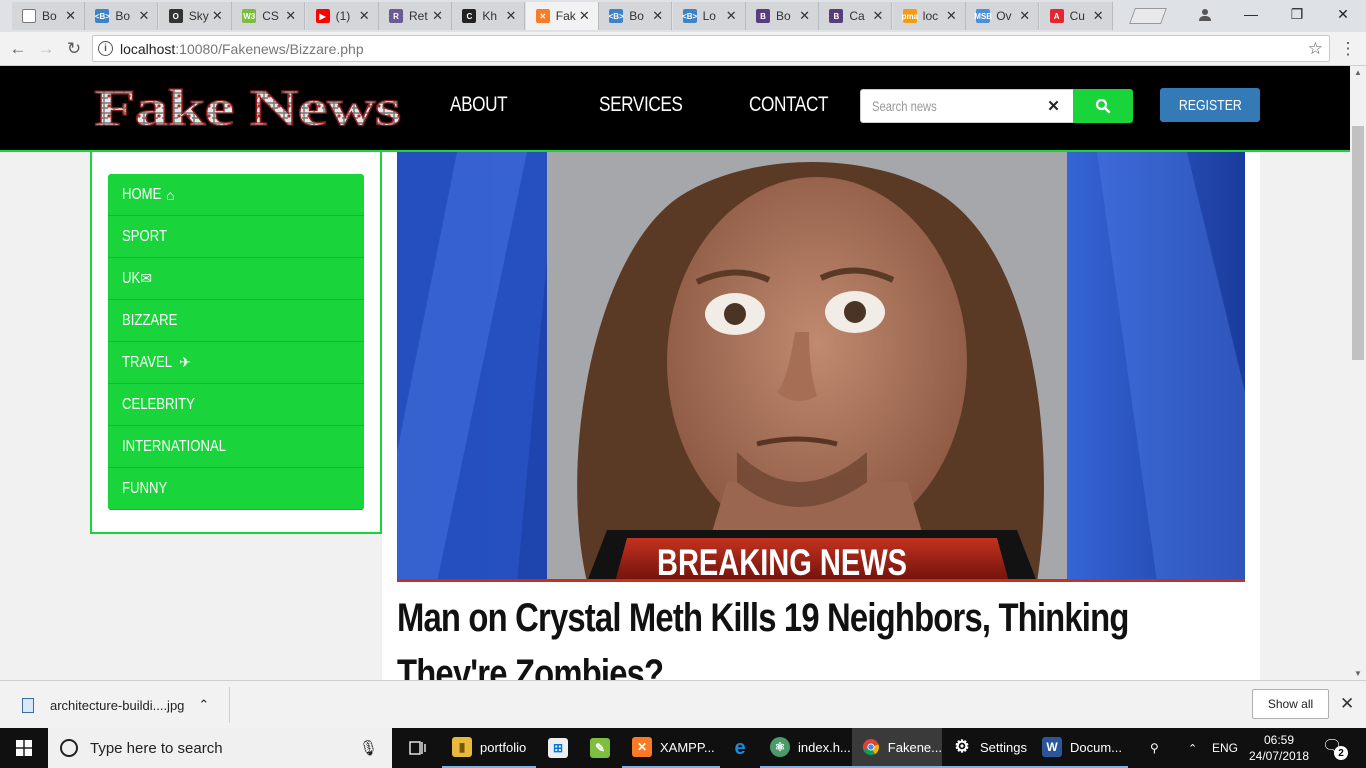 The width and height of the screenshot is (1366, 768). Describe the element at coordinates (1076, 16) in the screenshot. I see `browser-tab: A Cu ✕` at that location.